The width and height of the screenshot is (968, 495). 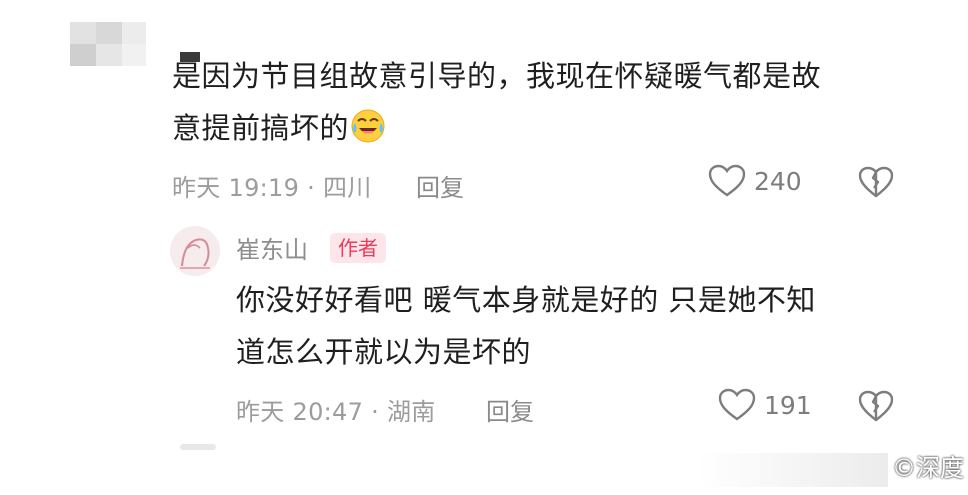 What do you see at coordinates (526, 300) in the screenshot?
I see `reply-text-line1: 你没好好看吧 暖气本身就是好的 只是她不知` at bounding box center [526, 300].